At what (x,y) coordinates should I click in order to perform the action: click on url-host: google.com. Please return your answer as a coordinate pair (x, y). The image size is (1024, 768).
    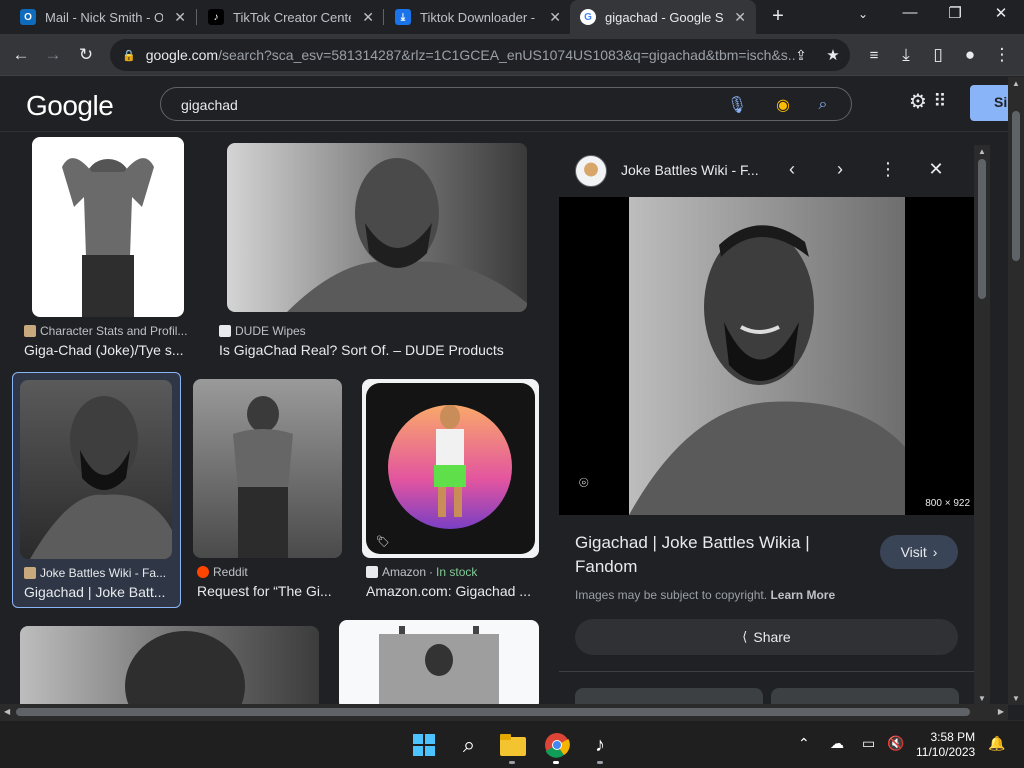
    Looking at the image, I should click on (182, 55).